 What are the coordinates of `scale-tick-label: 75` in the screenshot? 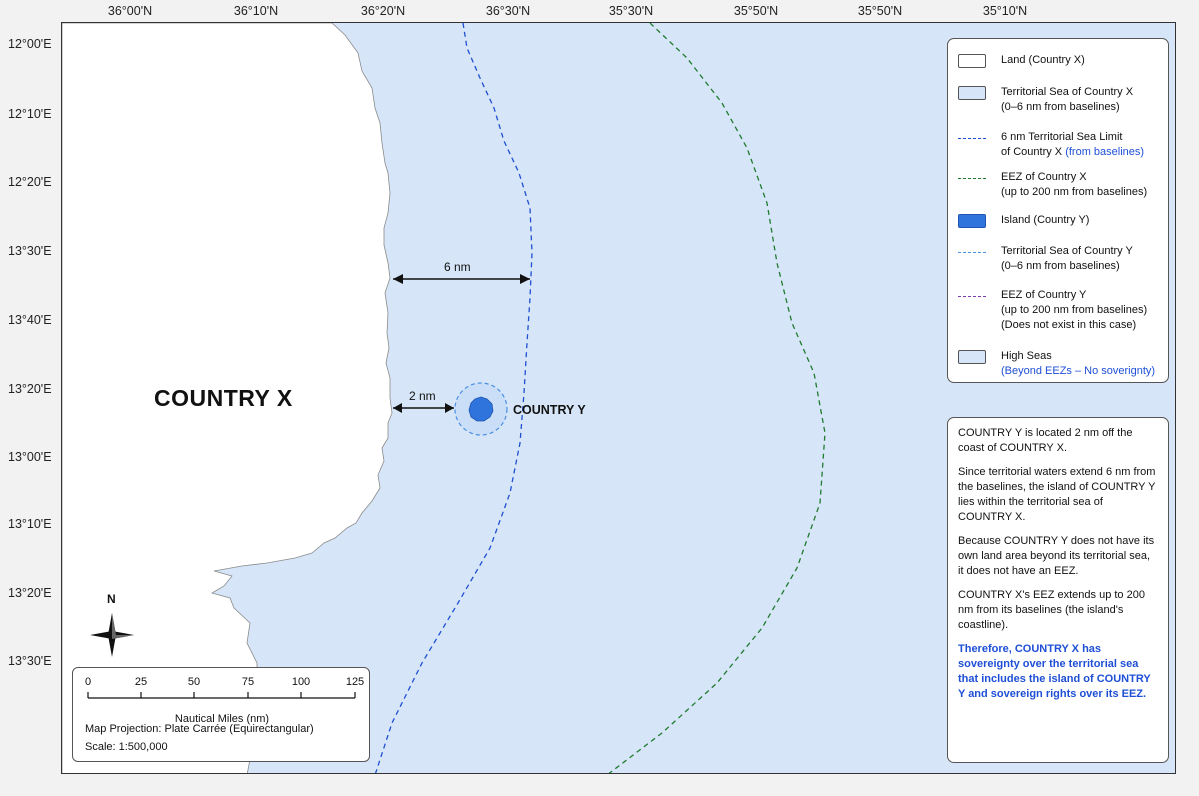 It's located at (248, 682).